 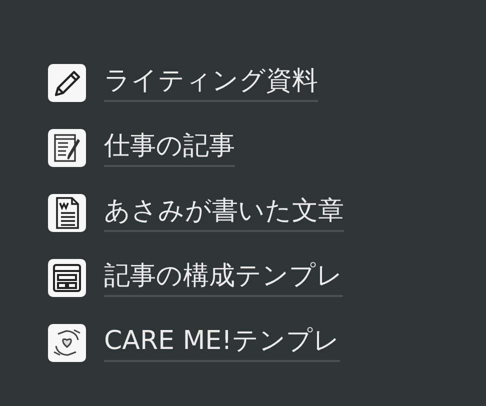 What do you see at coordinates (222, 343) in the screenshot?
I see `page-link: CARE ME!テンプレ` at bounding box center [222, 343].